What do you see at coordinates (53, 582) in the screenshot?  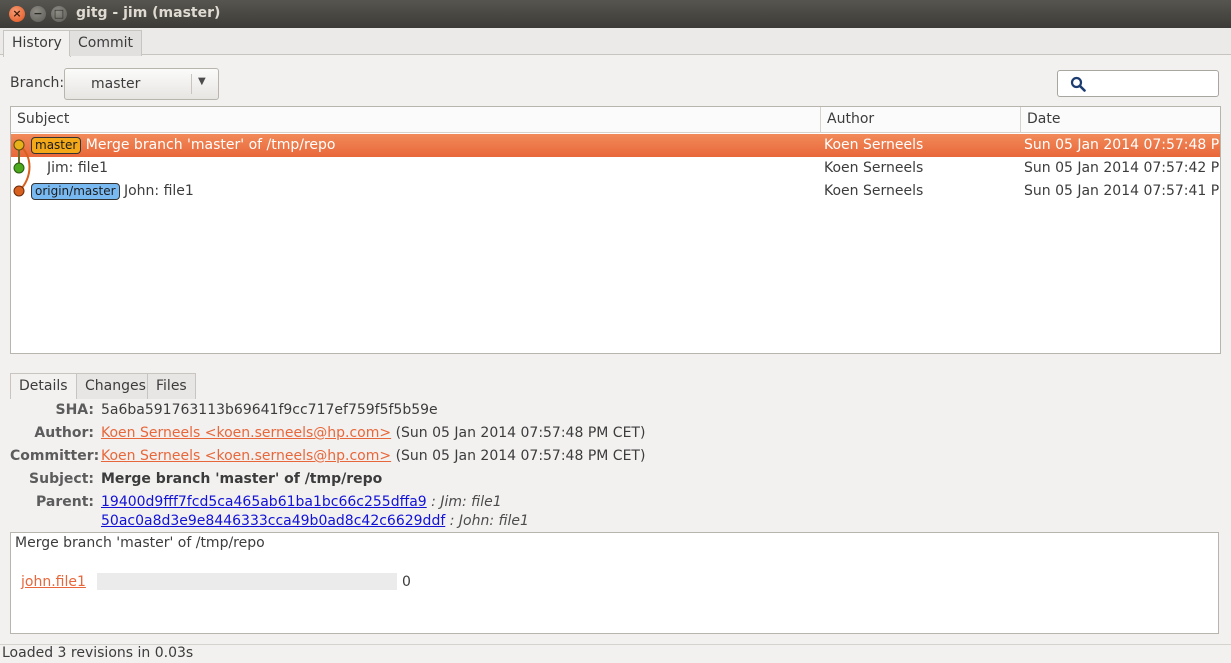 I see `changed-file-link: john.file1` at bounding box center [53, 582].